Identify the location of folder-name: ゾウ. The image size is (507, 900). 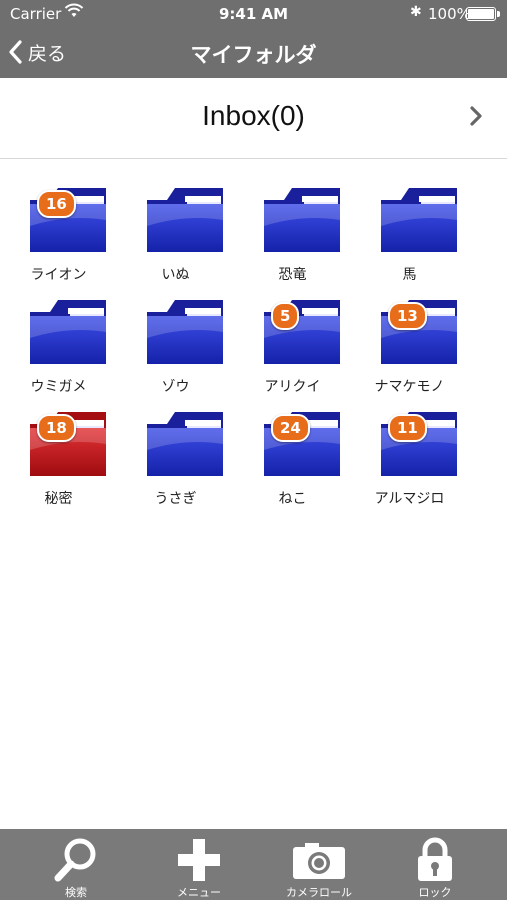
(175, 387).